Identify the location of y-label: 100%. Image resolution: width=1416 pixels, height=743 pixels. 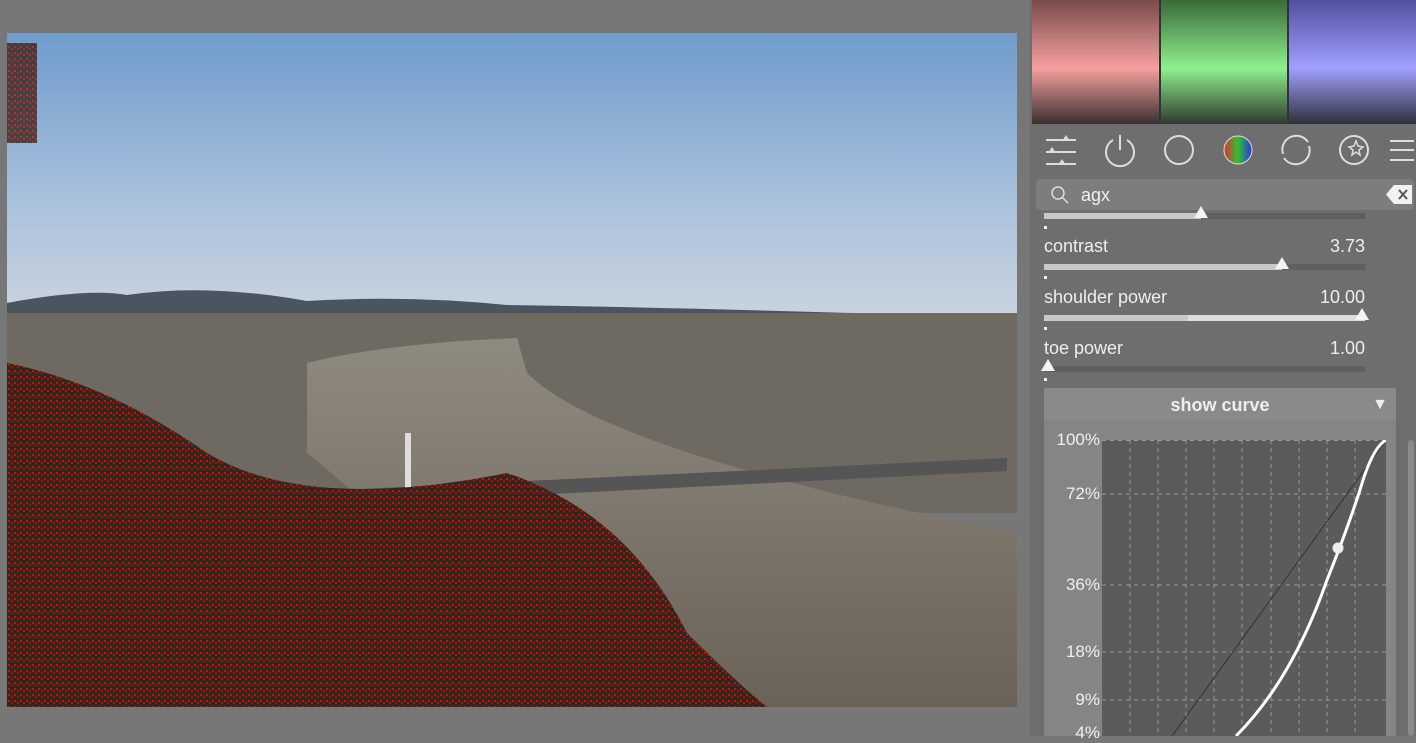
(1078, 439).